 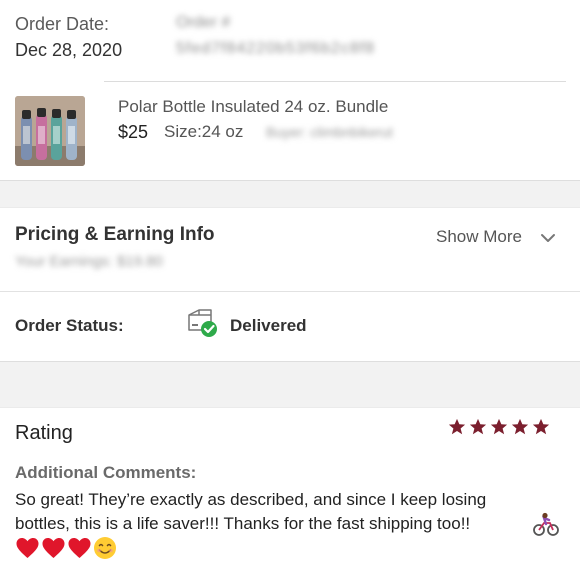 What do you see at coordinates (62, 24) in the screenshot?
I see `order-date-label: Order Date:` at bounding box center [62, 24].